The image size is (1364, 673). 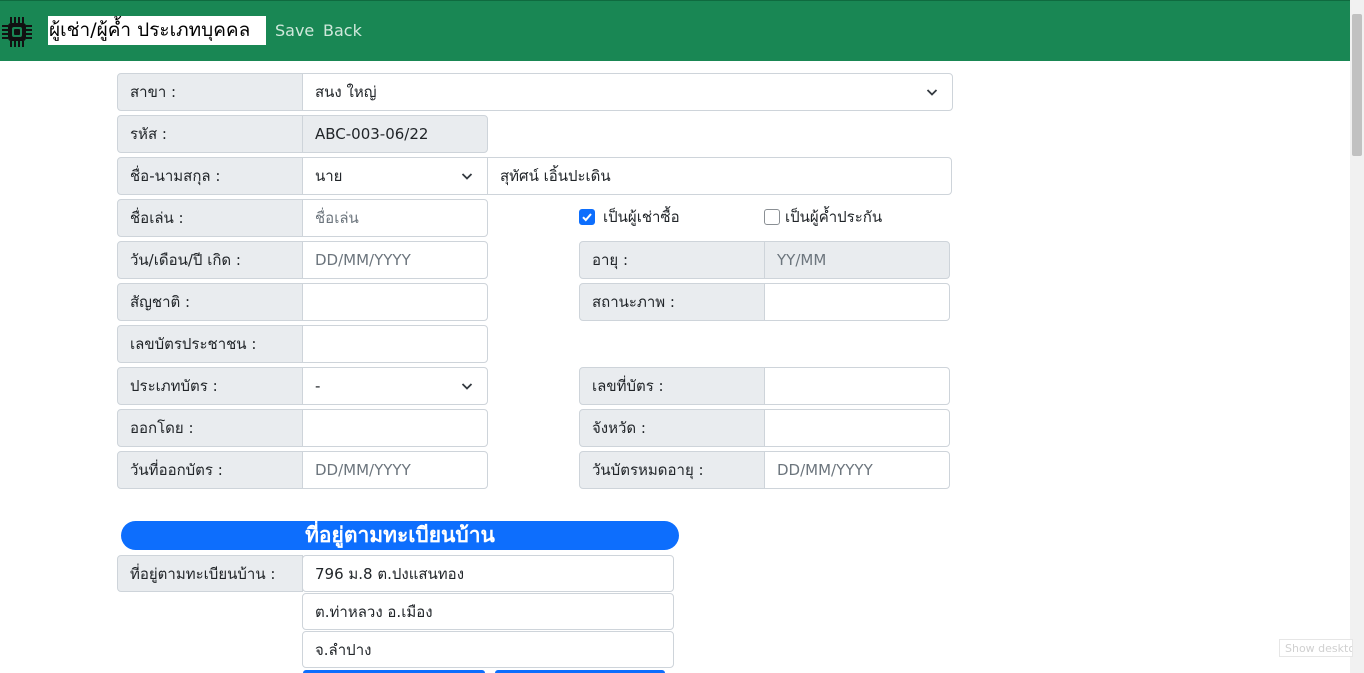 I want to click on chip-icon, so click(x=17, y=32).